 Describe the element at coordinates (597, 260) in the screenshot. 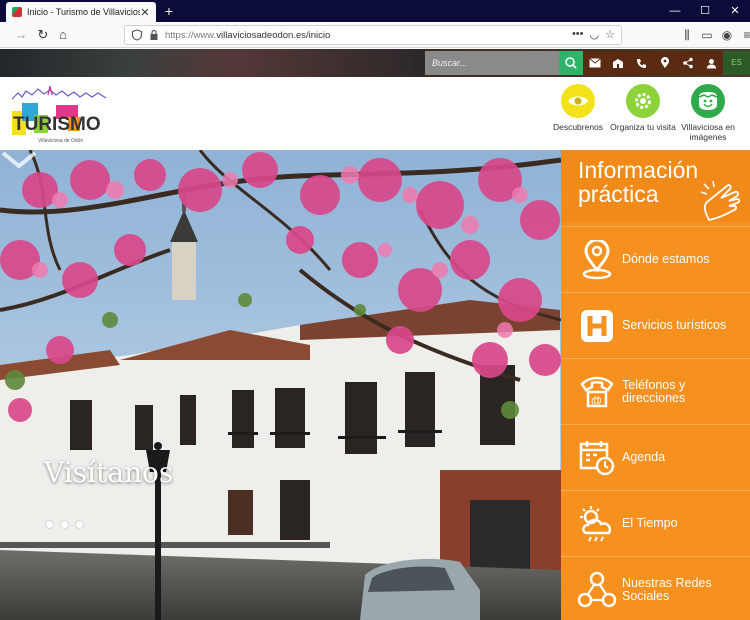

I see `map-pin-icon` at that location.